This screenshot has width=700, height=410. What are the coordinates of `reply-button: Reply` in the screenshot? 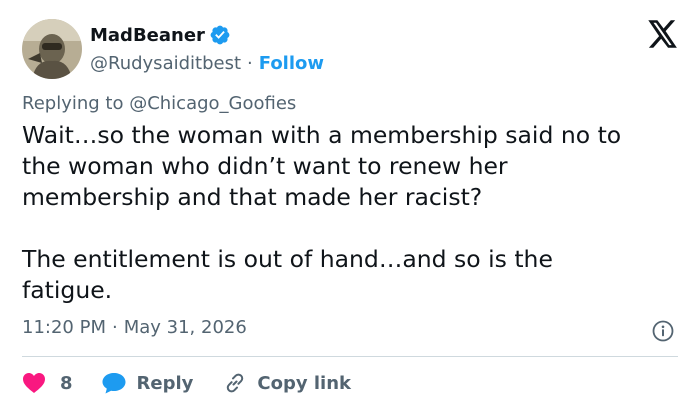 It's located at (147, 383).